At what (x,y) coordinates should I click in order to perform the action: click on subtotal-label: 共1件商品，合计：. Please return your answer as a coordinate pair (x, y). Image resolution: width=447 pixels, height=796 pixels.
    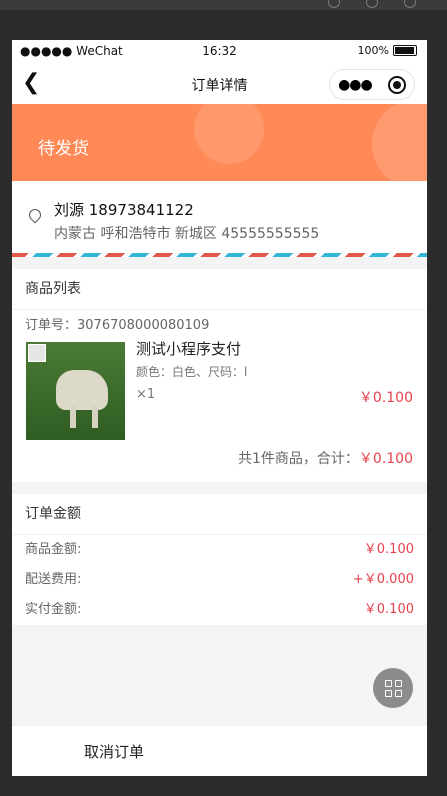
    Looking at the image, I should click on (298, 459).